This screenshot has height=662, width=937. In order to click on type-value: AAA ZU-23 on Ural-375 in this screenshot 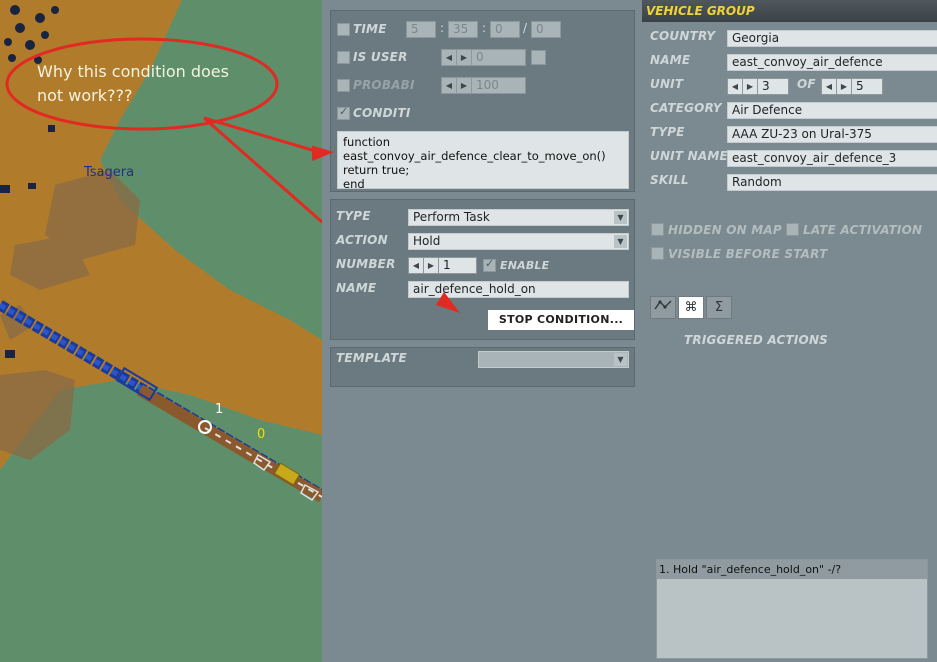, I will do `click(802, 134)`.